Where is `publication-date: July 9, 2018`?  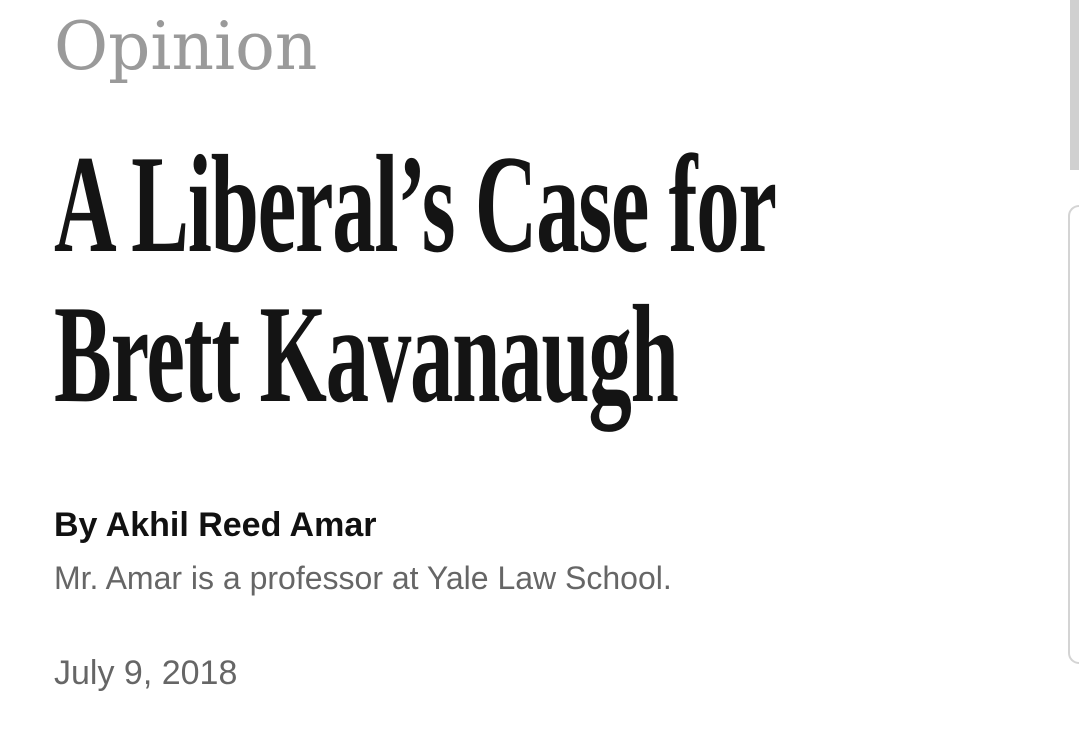 publication-date: July 9, 2018 is located at coordinates (146, 673).